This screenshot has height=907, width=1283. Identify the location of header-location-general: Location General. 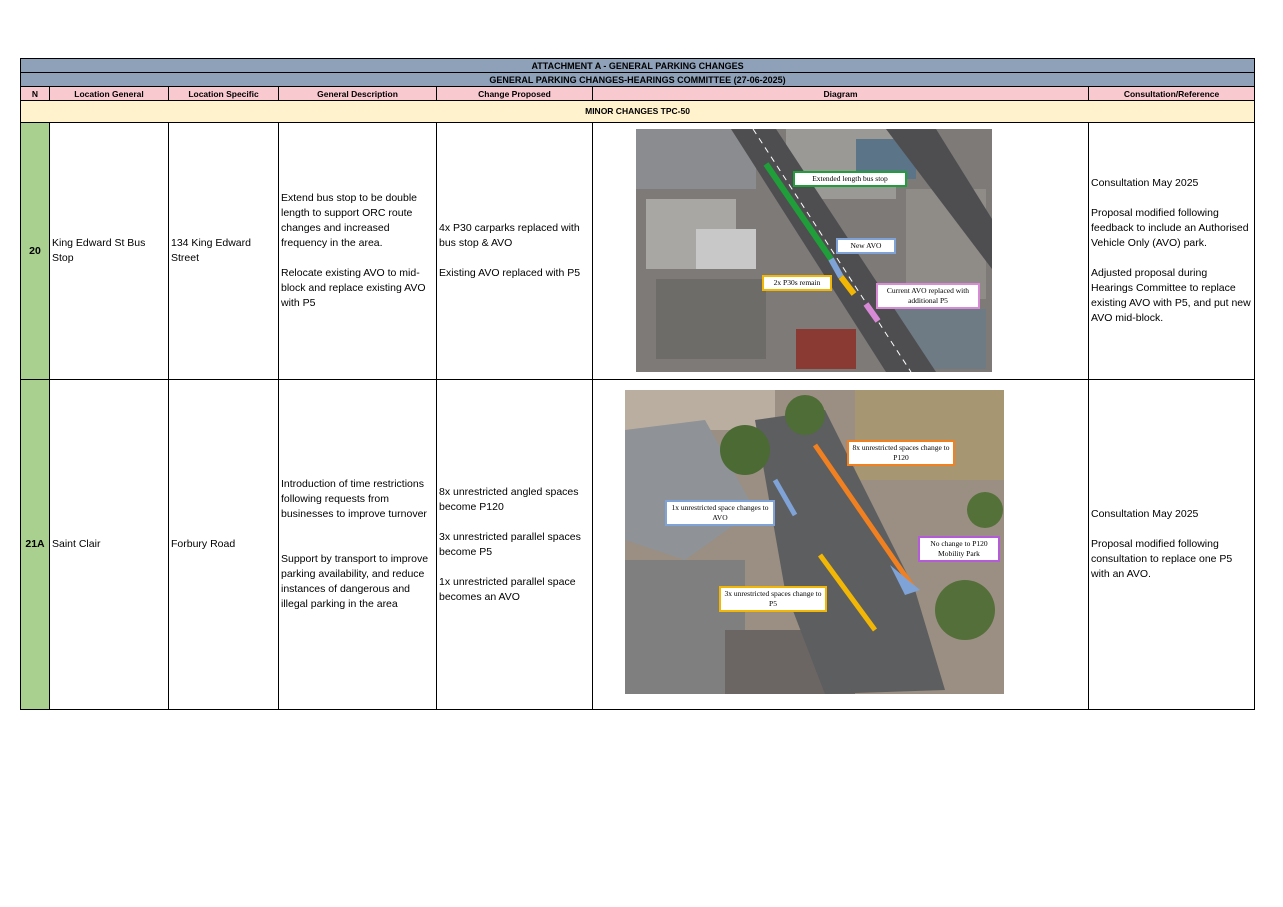
(109, 93).